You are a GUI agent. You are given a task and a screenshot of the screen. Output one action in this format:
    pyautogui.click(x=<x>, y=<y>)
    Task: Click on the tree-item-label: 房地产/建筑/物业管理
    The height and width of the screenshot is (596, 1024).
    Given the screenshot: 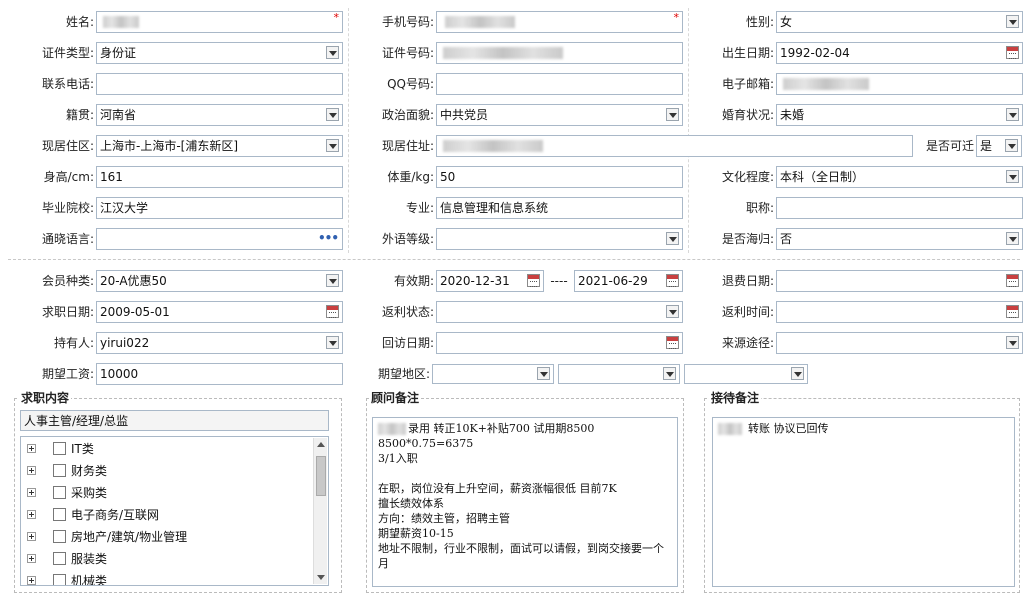 What is the action you would take?
    pyautogui.click(x=129, y=537)
    